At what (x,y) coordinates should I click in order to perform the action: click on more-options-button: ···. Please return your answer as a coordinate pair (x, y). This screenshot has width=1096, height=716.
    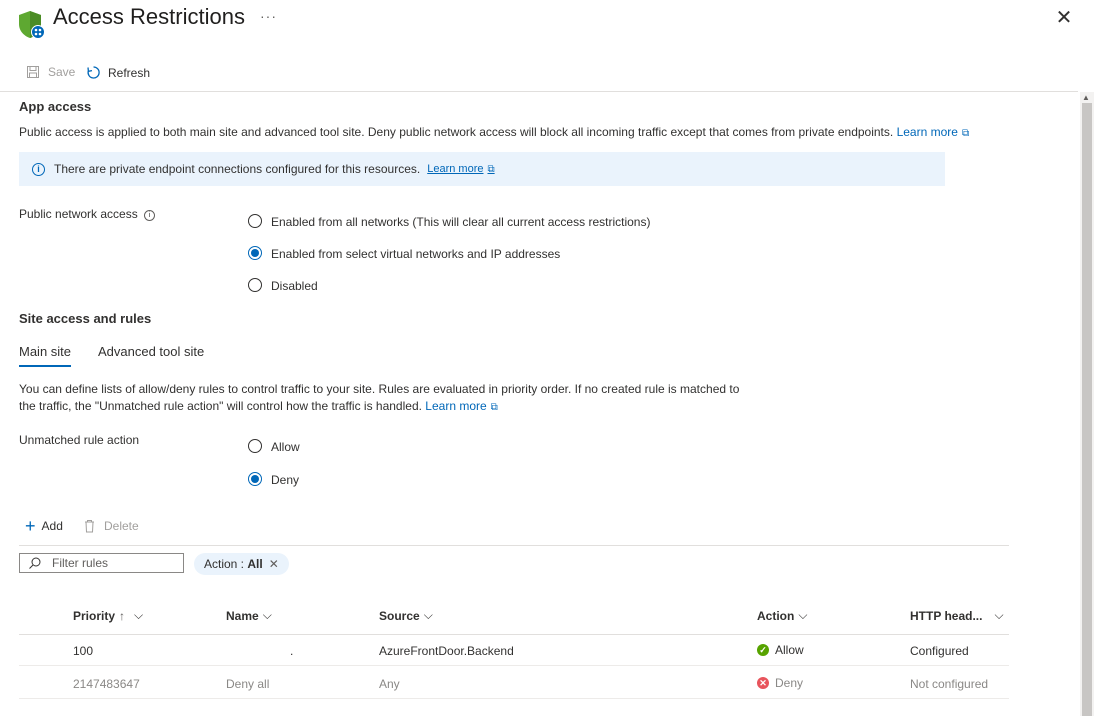
    Looking at the image, I should click on (268, 16).